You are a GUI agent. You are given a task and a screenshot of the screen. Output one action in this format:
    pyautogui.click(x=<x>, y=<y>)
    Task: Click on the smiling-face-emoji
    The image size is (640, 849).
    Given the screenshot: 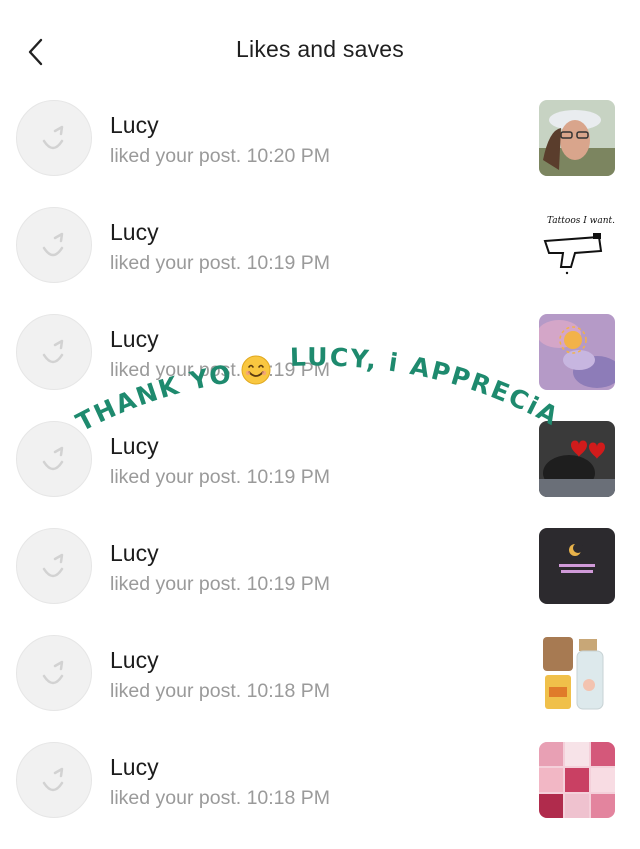 What is the action you would take?
    pyautogui.click(x=256, y=370)
    